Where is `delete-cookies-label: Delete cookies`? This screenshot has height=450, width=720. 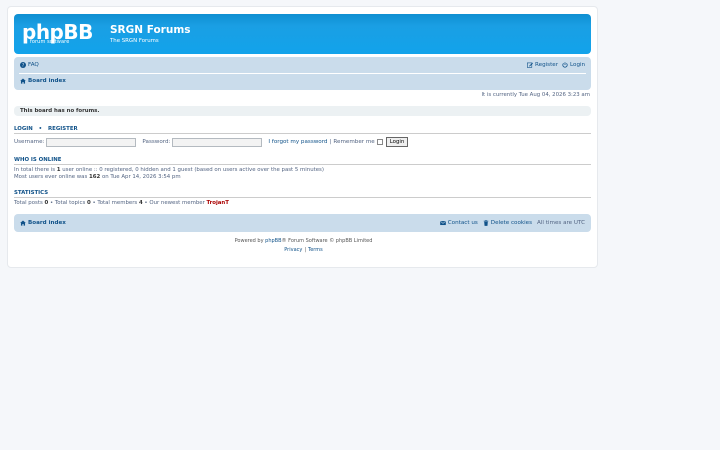 delete-cookies-label: Delete cookies is located at coordinates (511, 223).